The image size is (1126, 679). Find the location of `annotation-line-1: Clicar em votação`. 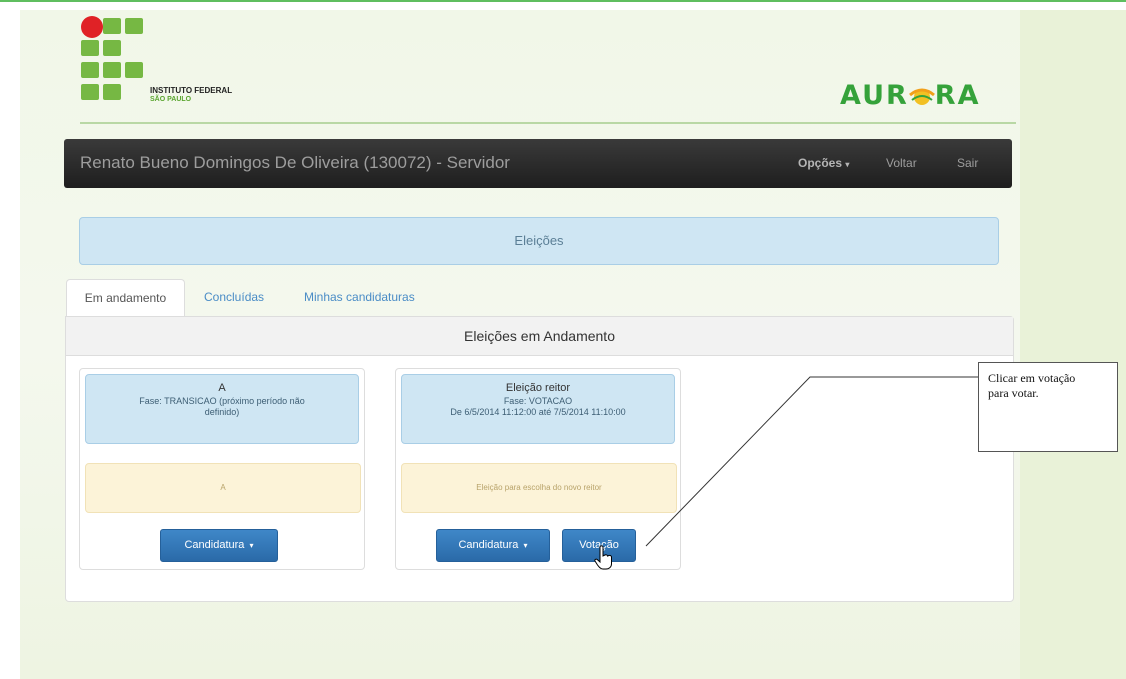

annotation-line-1: Clicar em votação is located at coordinates (1032, 378).